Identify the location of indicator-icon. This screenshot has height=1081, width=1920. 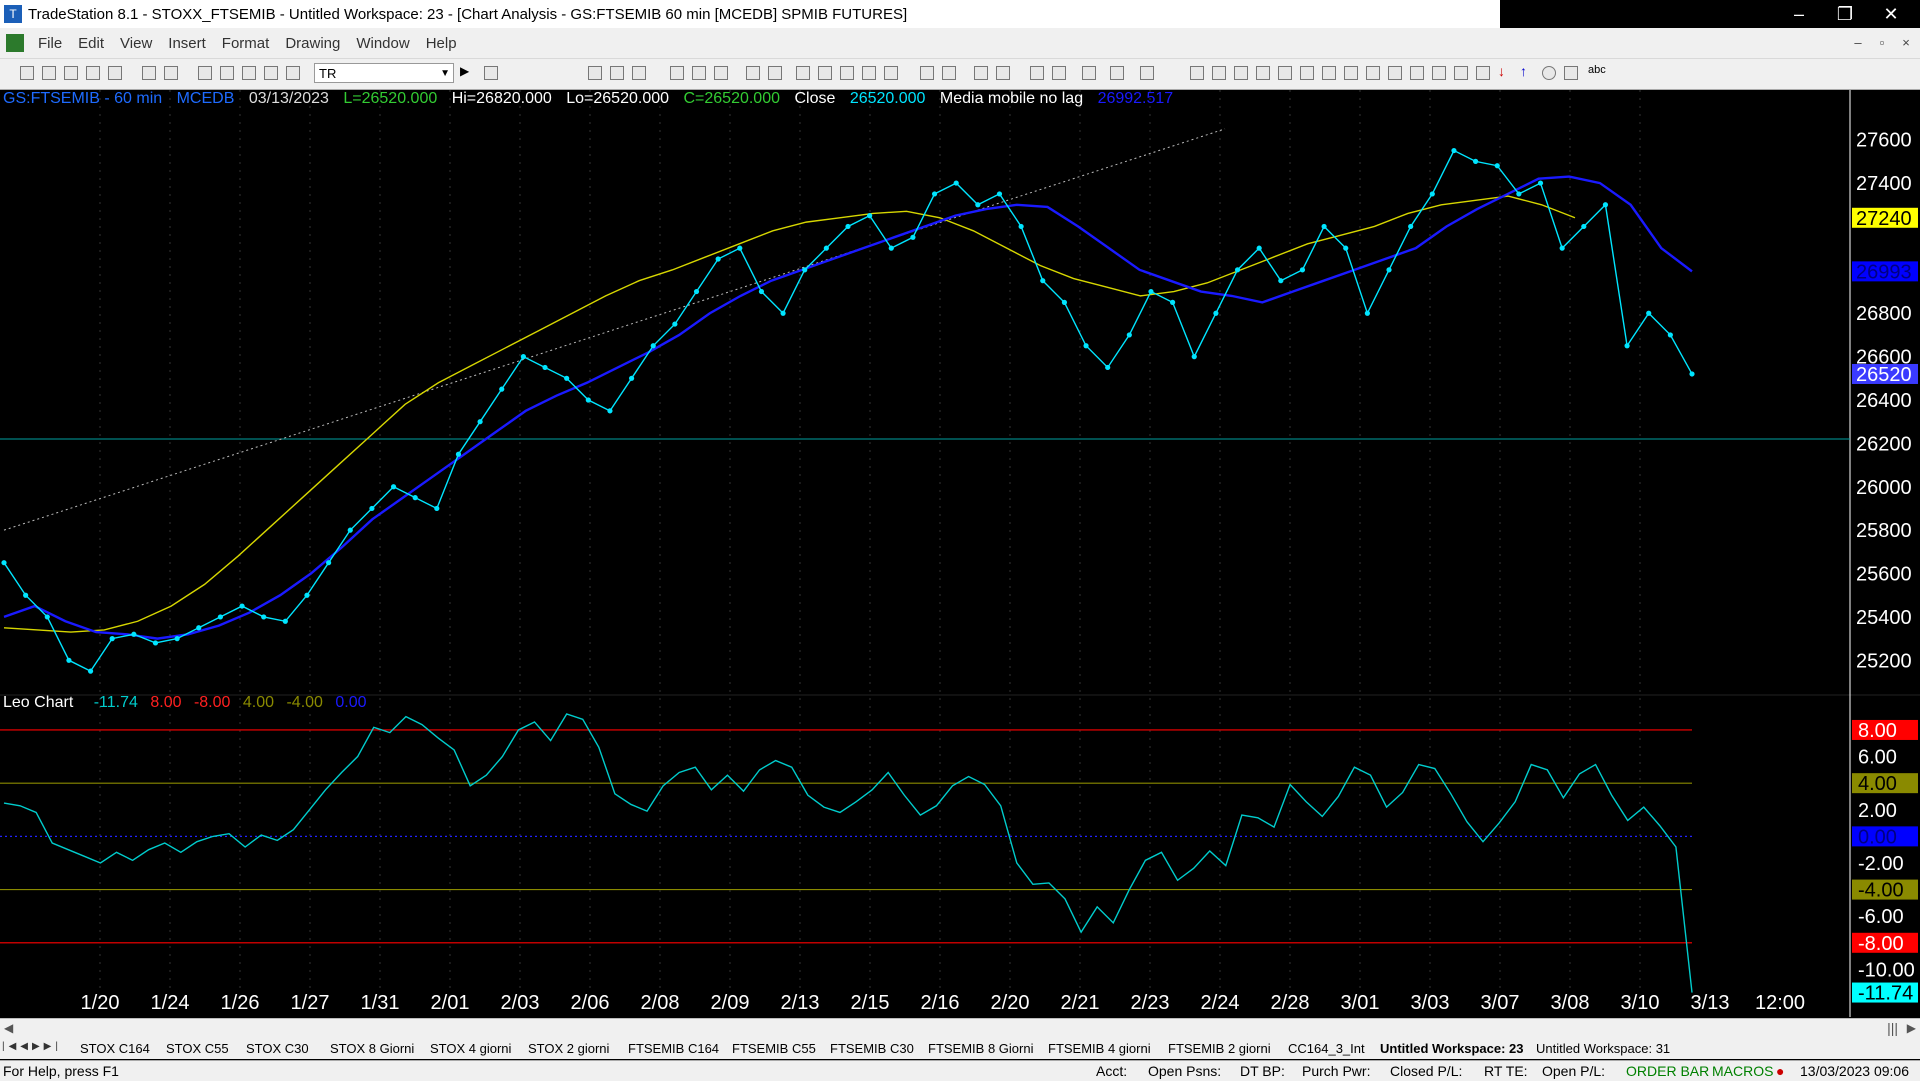
(677, 73).